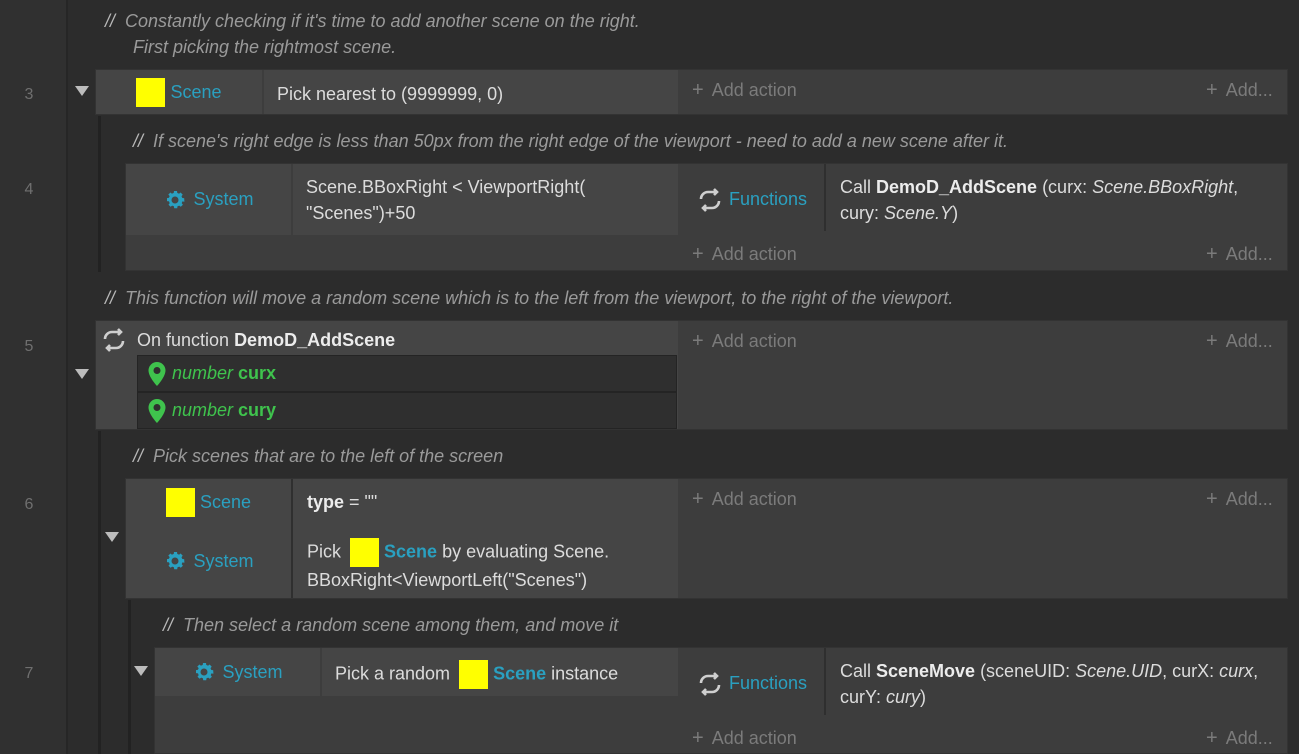 The width and height of the screenshot is (1299, 754). What do you see at coordinates (29, 94) in the screenshot?
I see `event-number-3: 3` at bounding box center [29, 94].